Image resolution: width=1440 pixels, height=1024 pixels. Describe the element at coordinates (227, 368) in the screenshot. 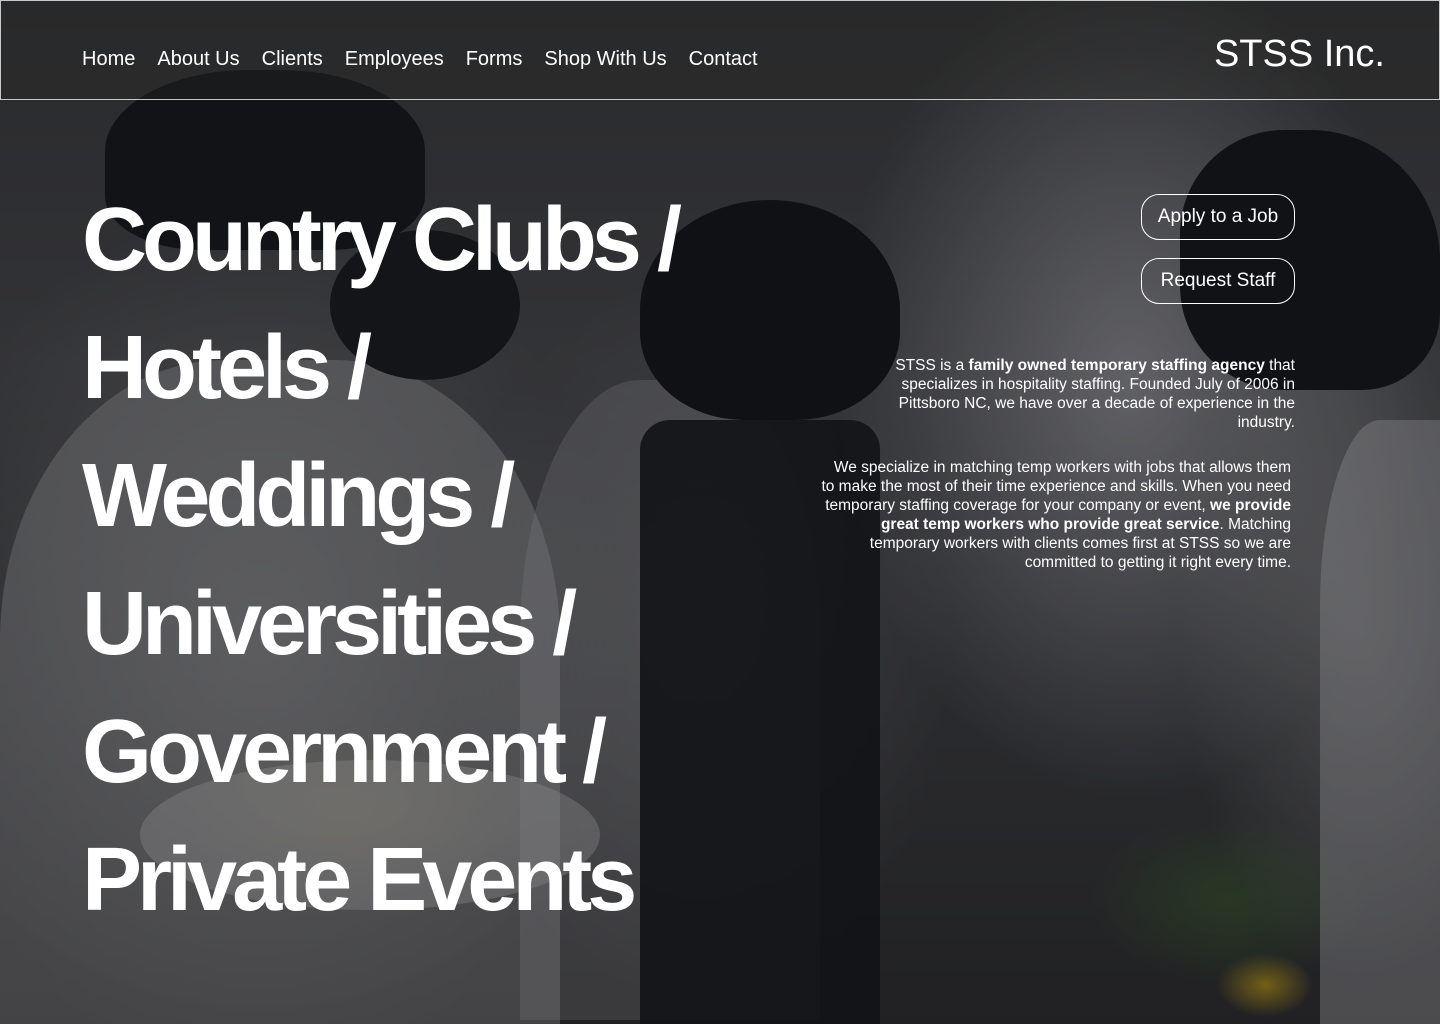

I see `headline-line: Hotels /` at that location.